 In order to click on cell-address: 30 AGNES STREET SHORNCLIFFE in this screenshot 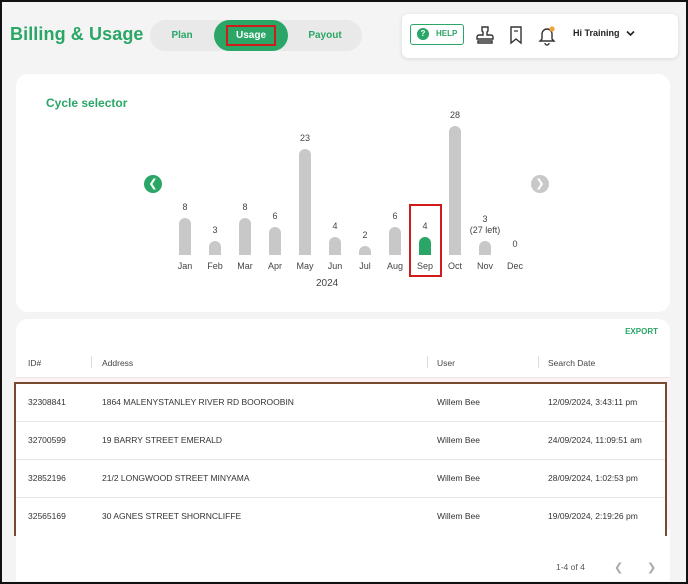, I will do `click(172, 516)`.